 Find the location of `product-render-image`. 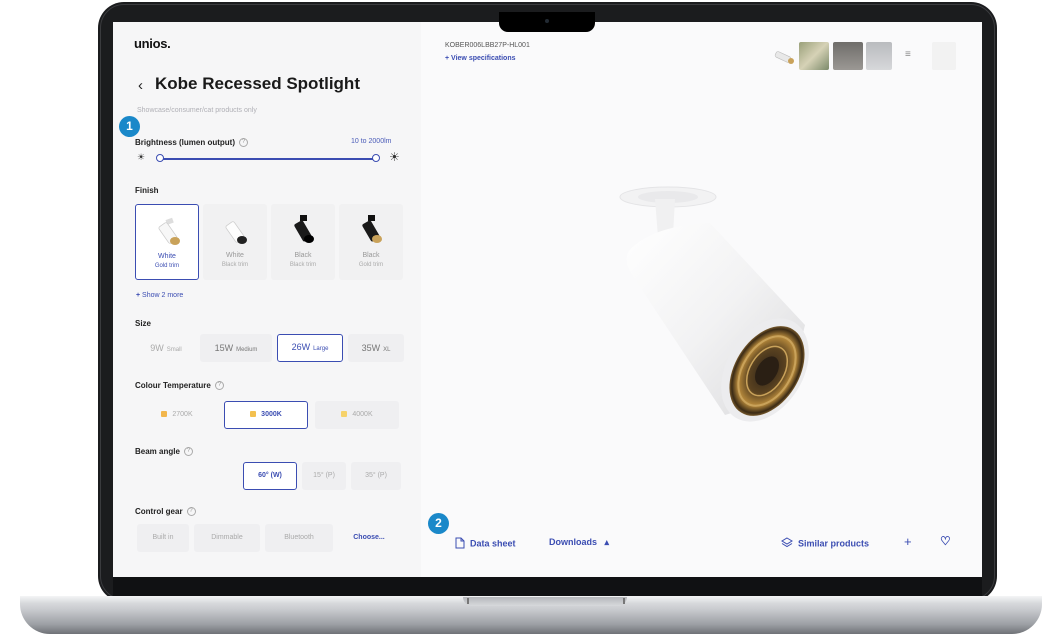

product-render-image is located at coordinates (714, 304).